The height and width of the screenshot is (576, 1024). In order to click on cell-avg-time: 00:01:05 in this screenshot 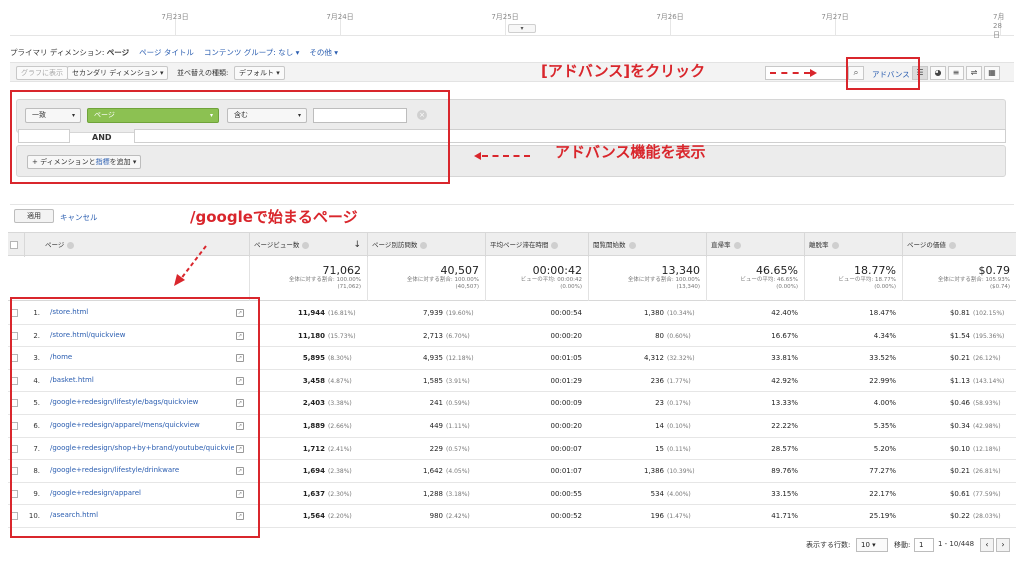, I will do `click(566, 358)`.